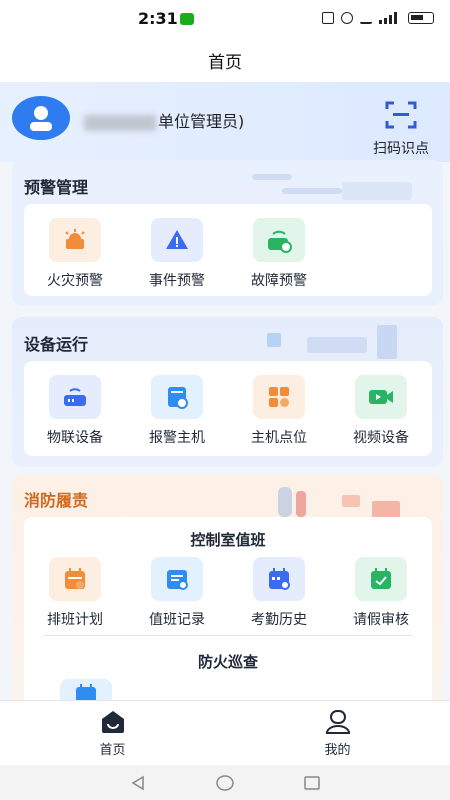 Image resolution: width=450 pixels, height=800 pixels. I want to click on home-circle-icon, so click(225, 782).